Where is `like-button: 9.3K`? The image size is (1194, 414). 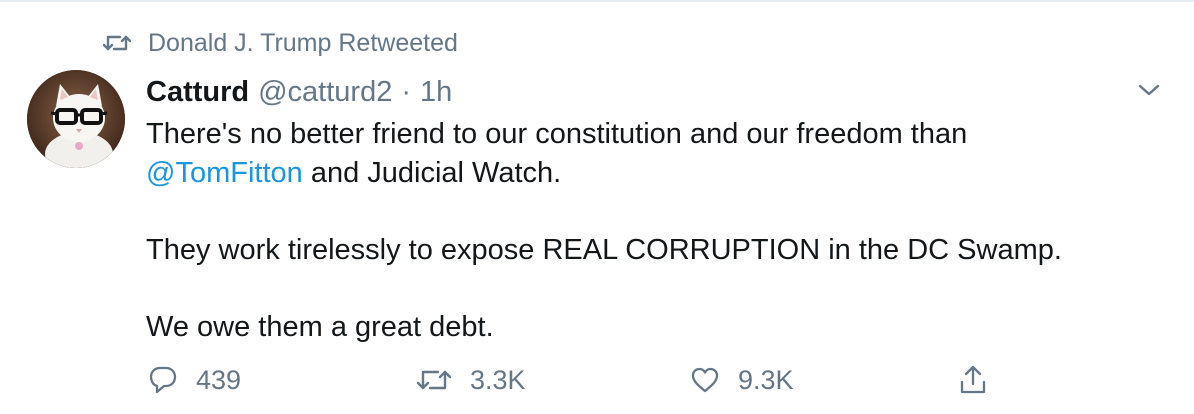
like-button: 9.3K is located at coordinates (742, 380).